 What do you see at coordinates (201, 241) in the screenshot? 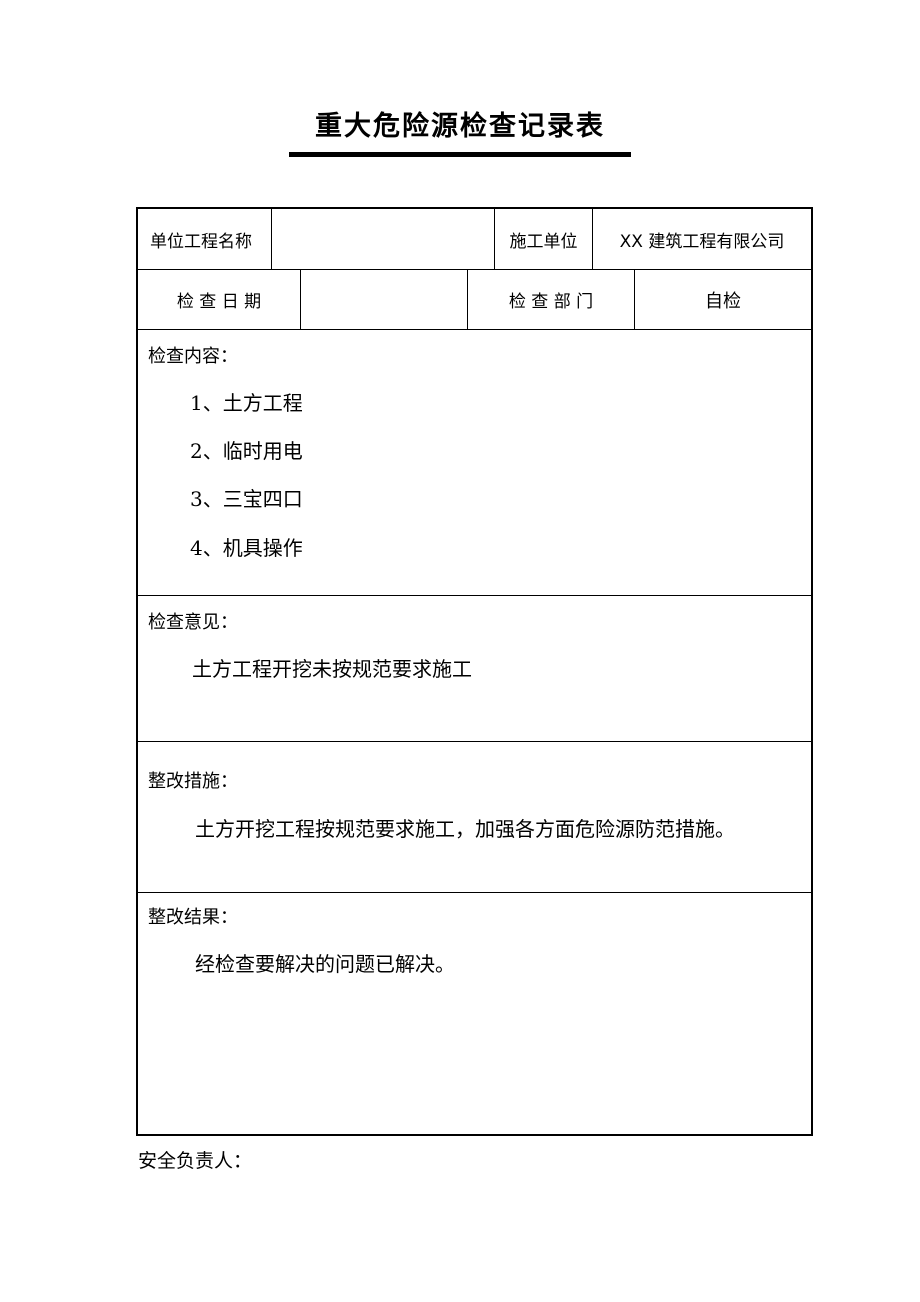
I see `project-name-label: 单位工程名称` at bounding box center [201, 241].